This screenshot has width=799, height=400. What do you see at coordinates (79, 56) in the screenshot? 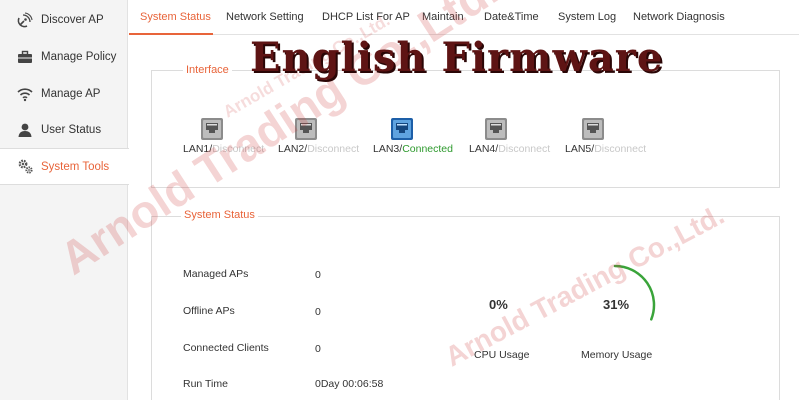
I see `sidebar-item-label: Manage Policy` at bounding box center [79, 56].